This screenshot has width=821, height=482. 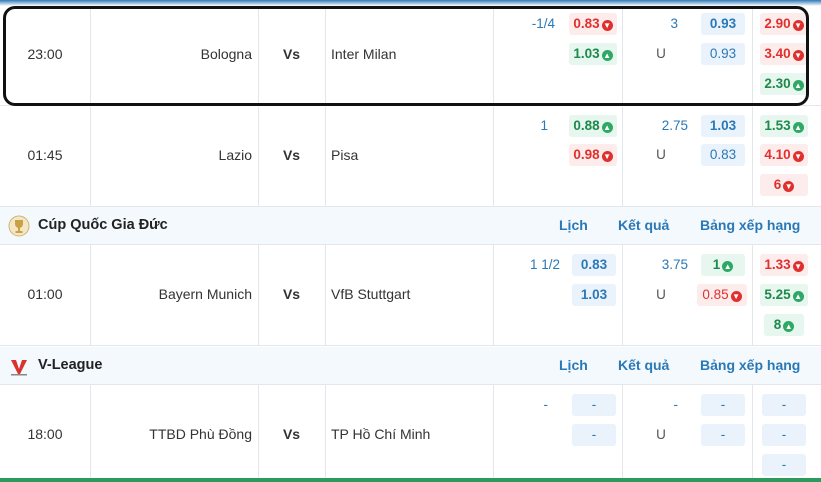 I want to click on handicap-line: -1/4, so click(x=543, y=23).